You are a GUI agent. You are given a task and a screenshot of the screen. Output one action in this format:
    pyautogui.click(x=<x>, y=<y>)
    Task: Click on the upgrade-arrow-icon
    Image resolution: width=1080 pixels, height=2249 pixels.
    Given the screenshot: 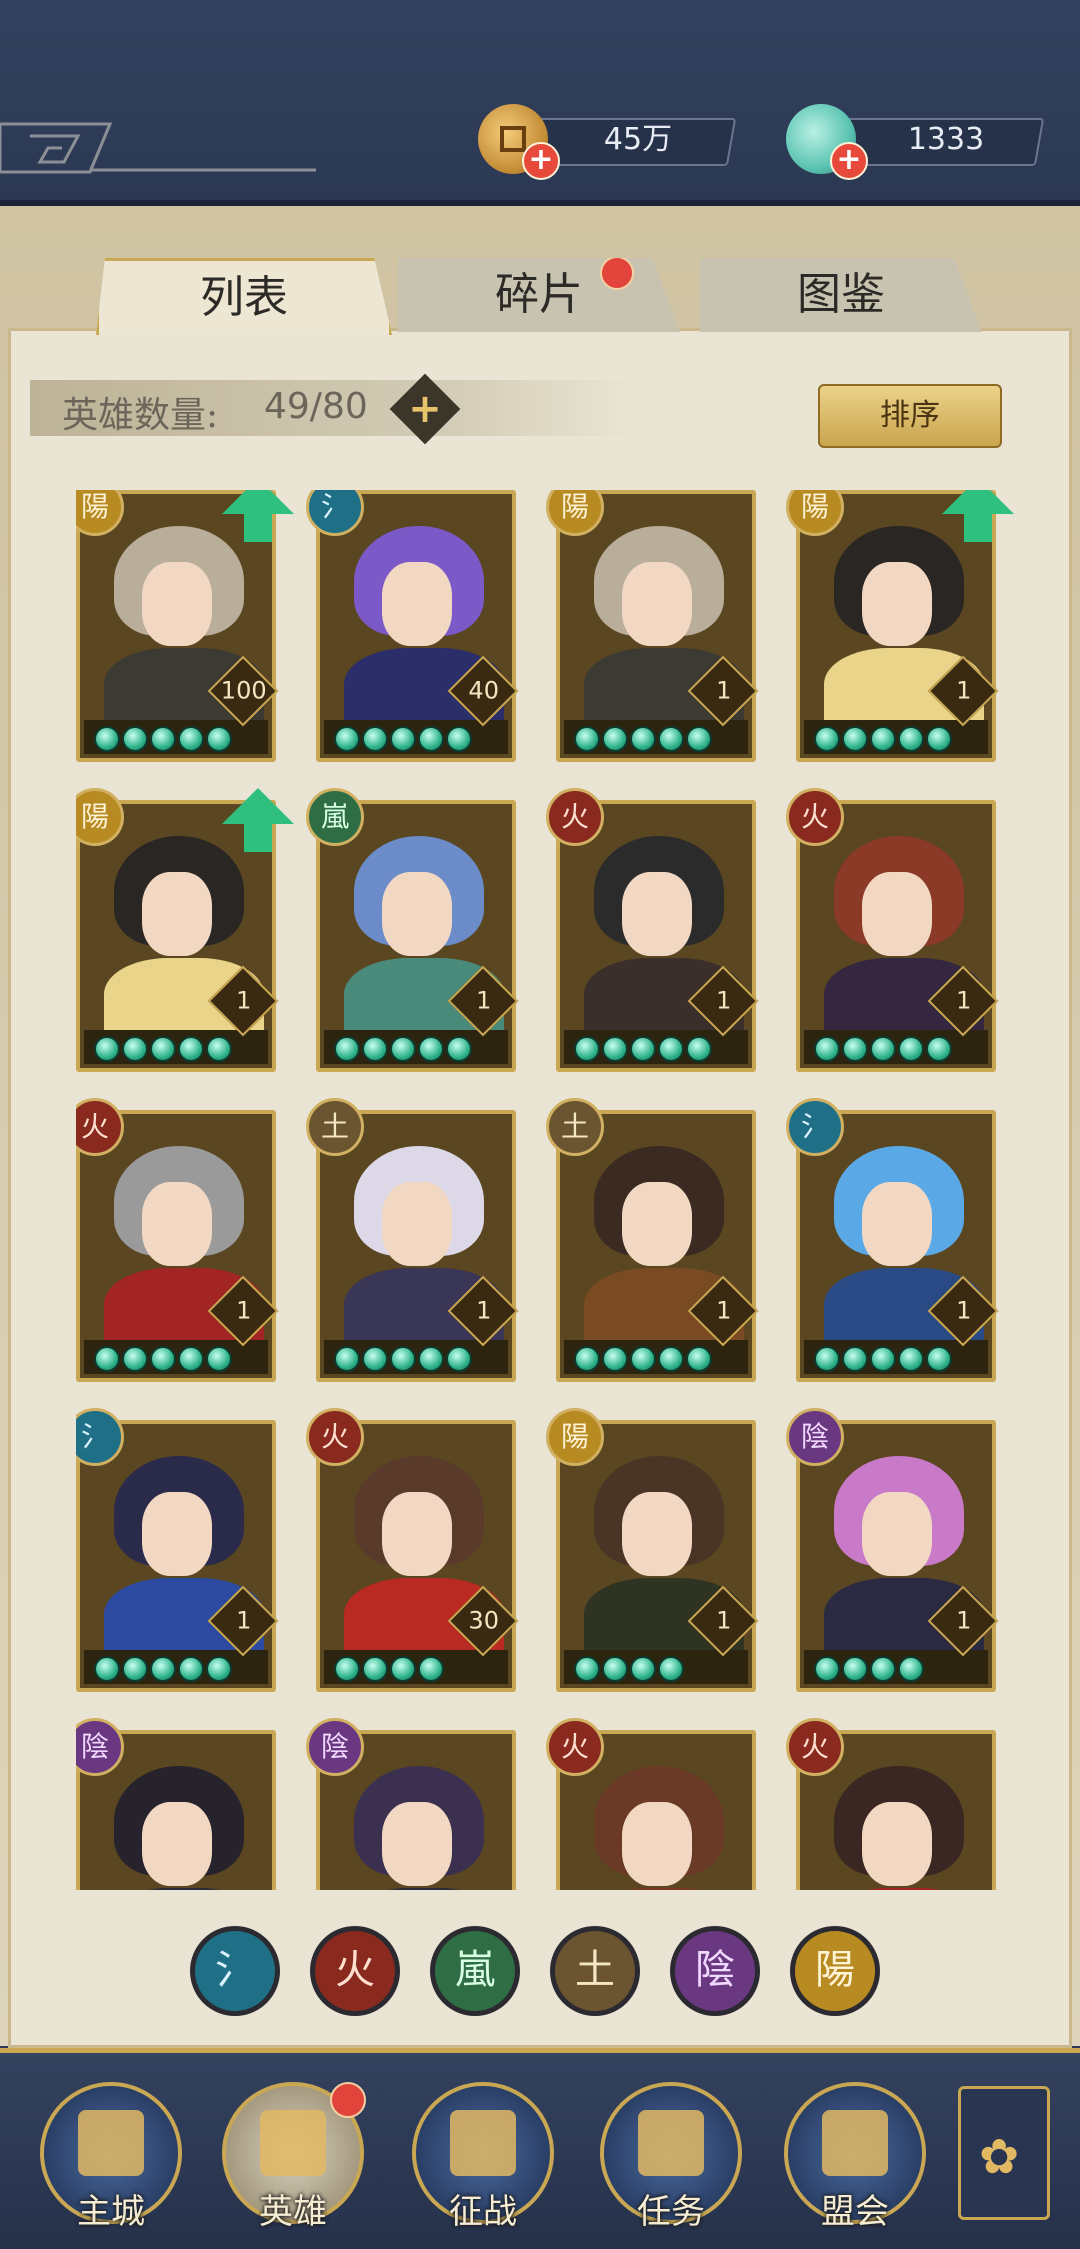 What is the action you would take?
    pyautogui.click(x=258, y=516)
    